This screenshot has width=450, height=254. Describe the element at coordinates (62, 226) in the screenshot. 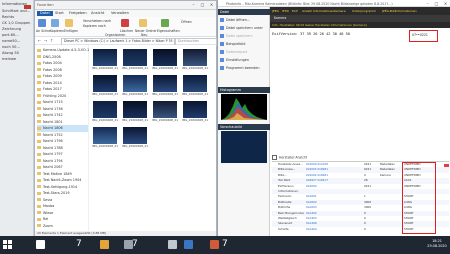

I see `nav-item: Zoom` at that location.